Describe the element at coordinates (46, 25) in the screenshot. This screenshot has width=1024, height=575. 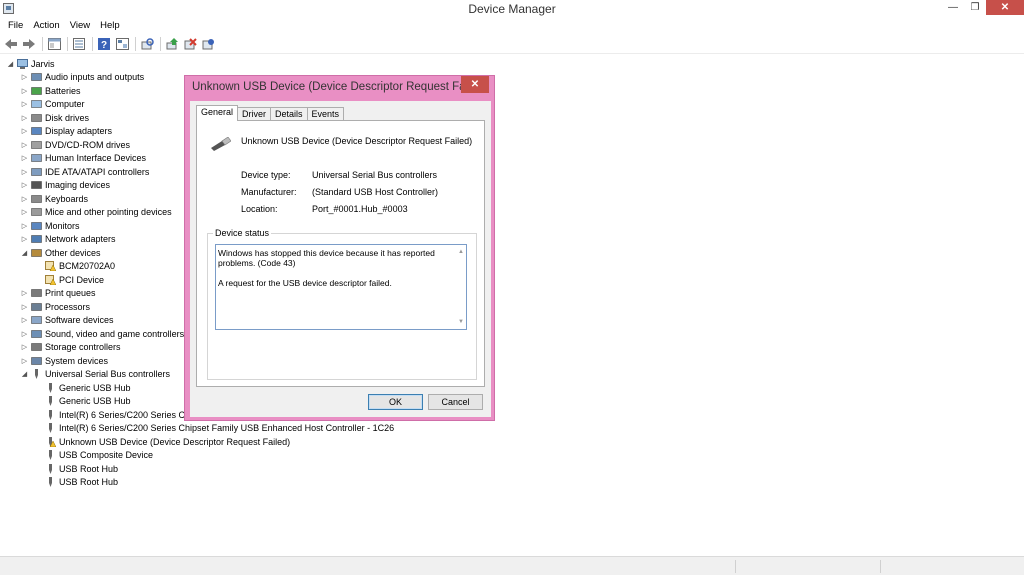
I see `menu-action: Action` at that location.